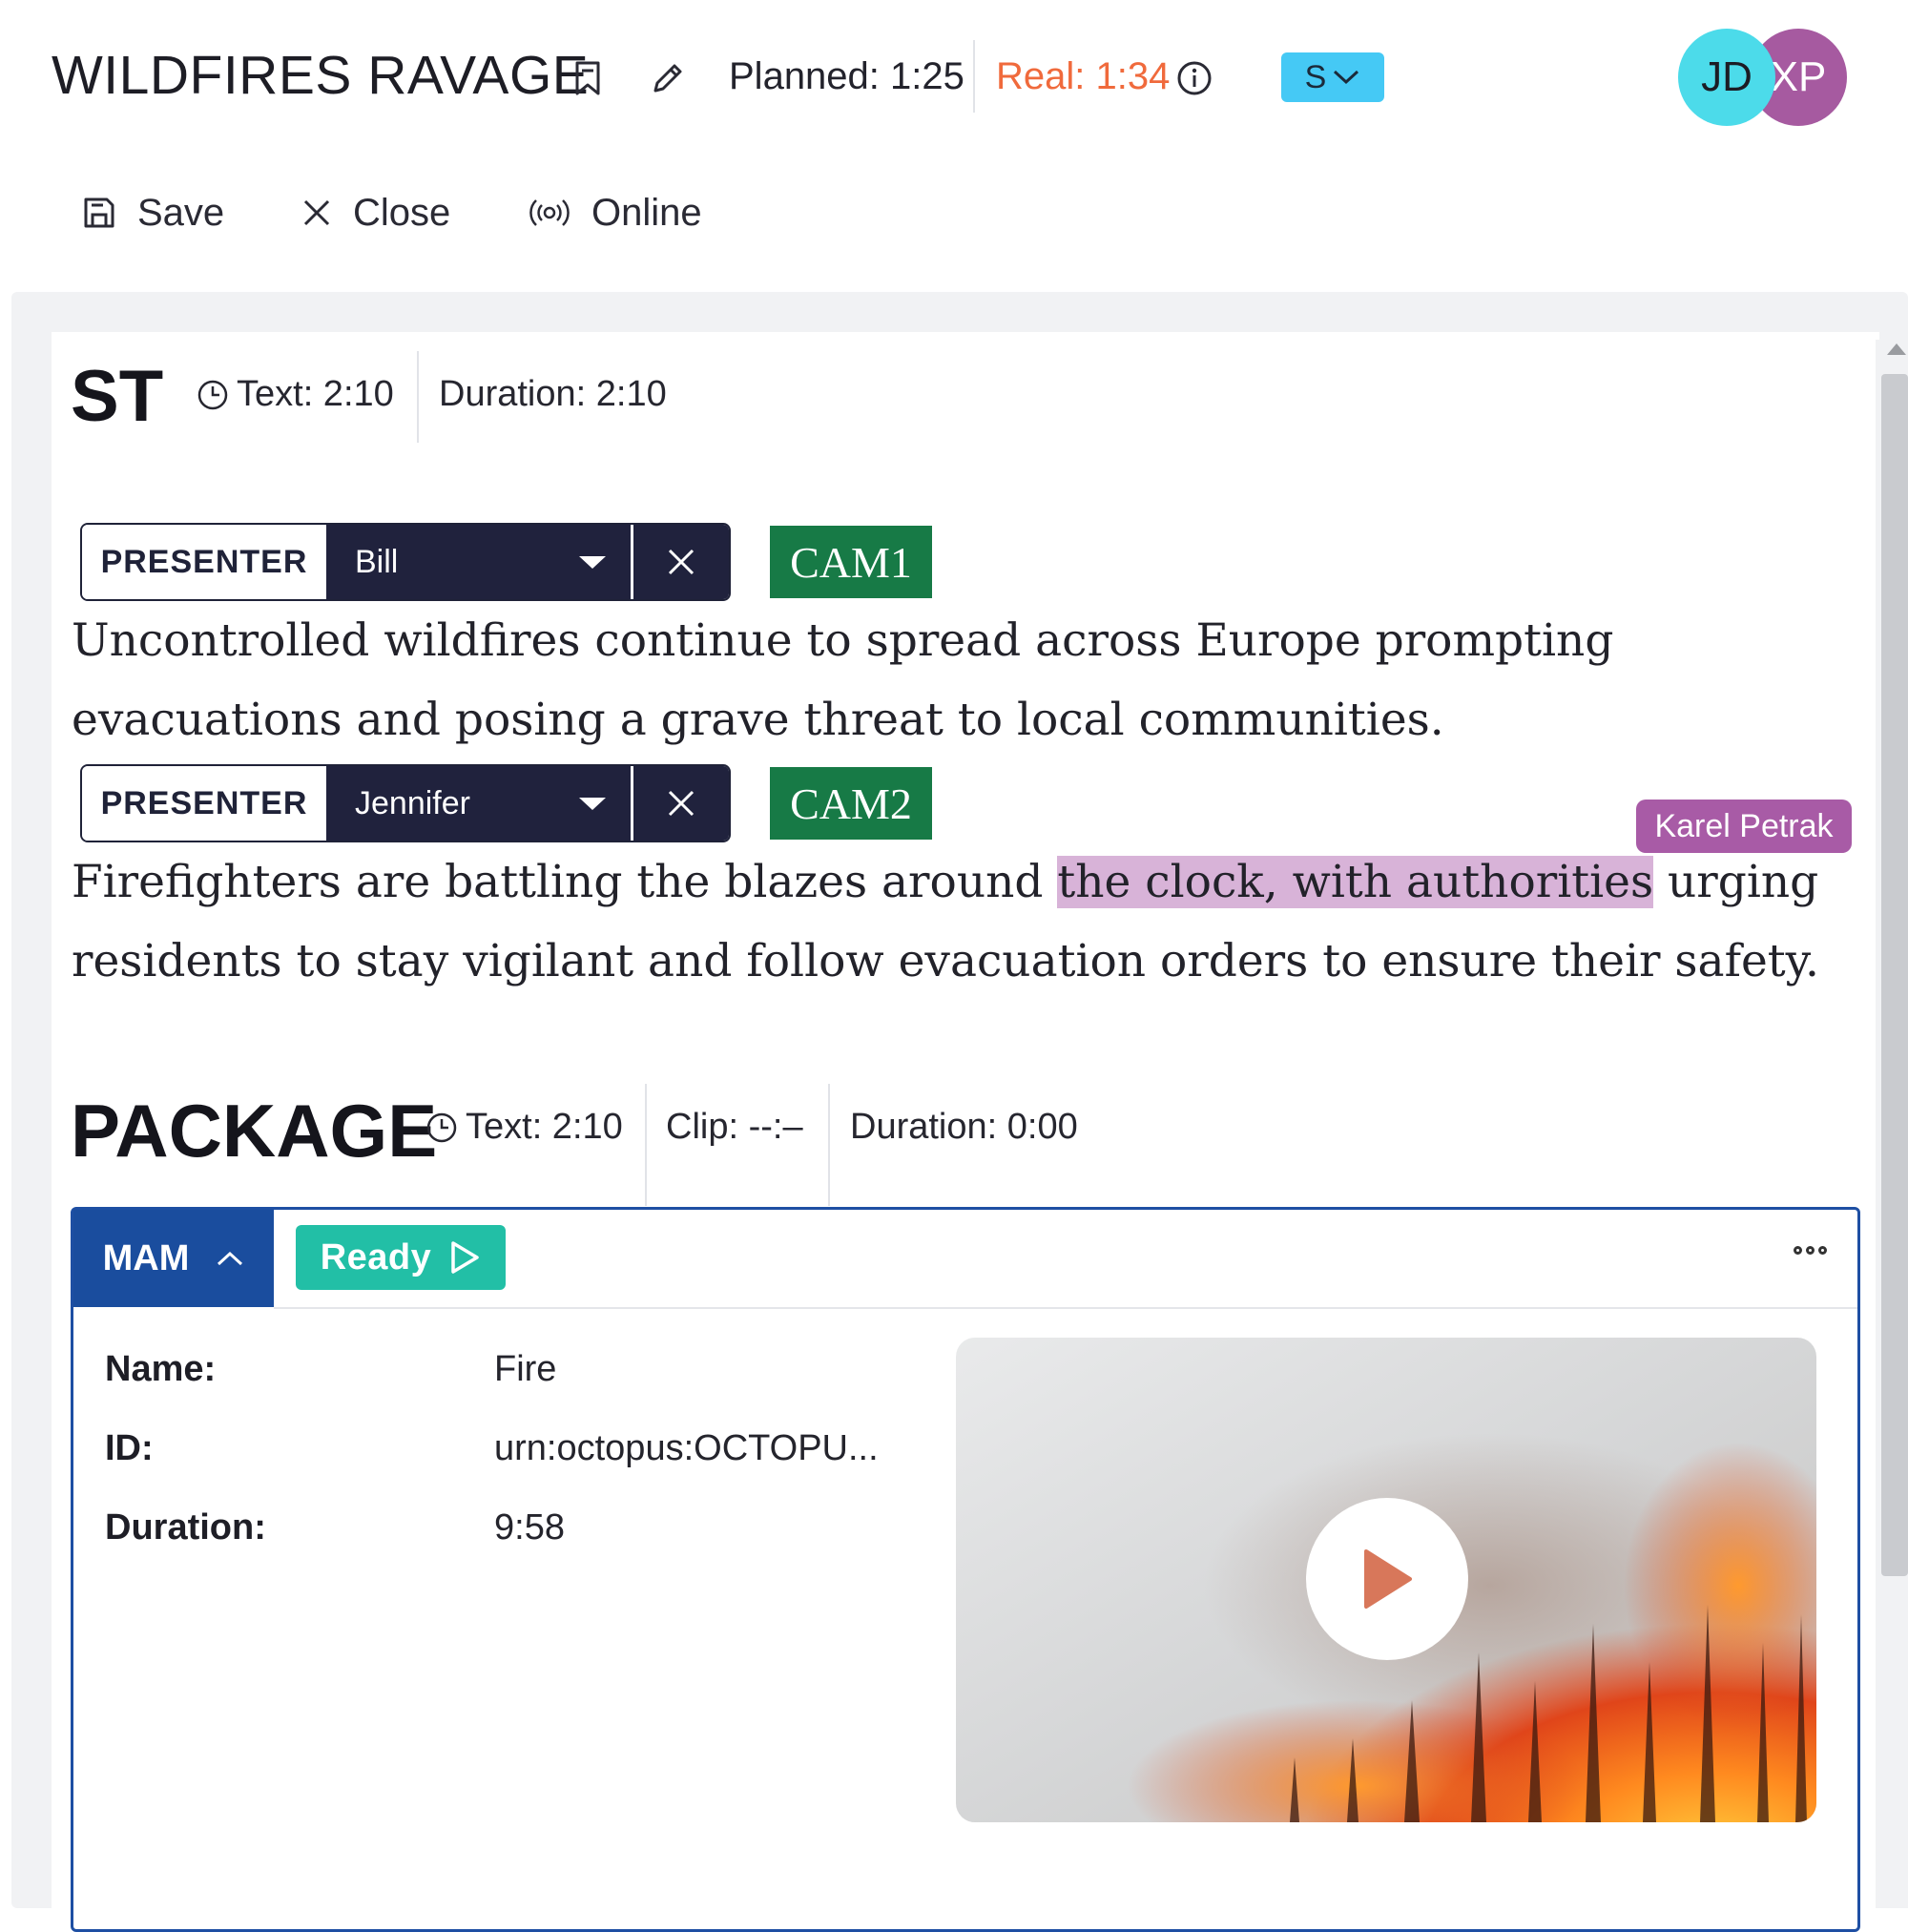  I want to click on ready-status-button: Ready, so click(401, 1257).